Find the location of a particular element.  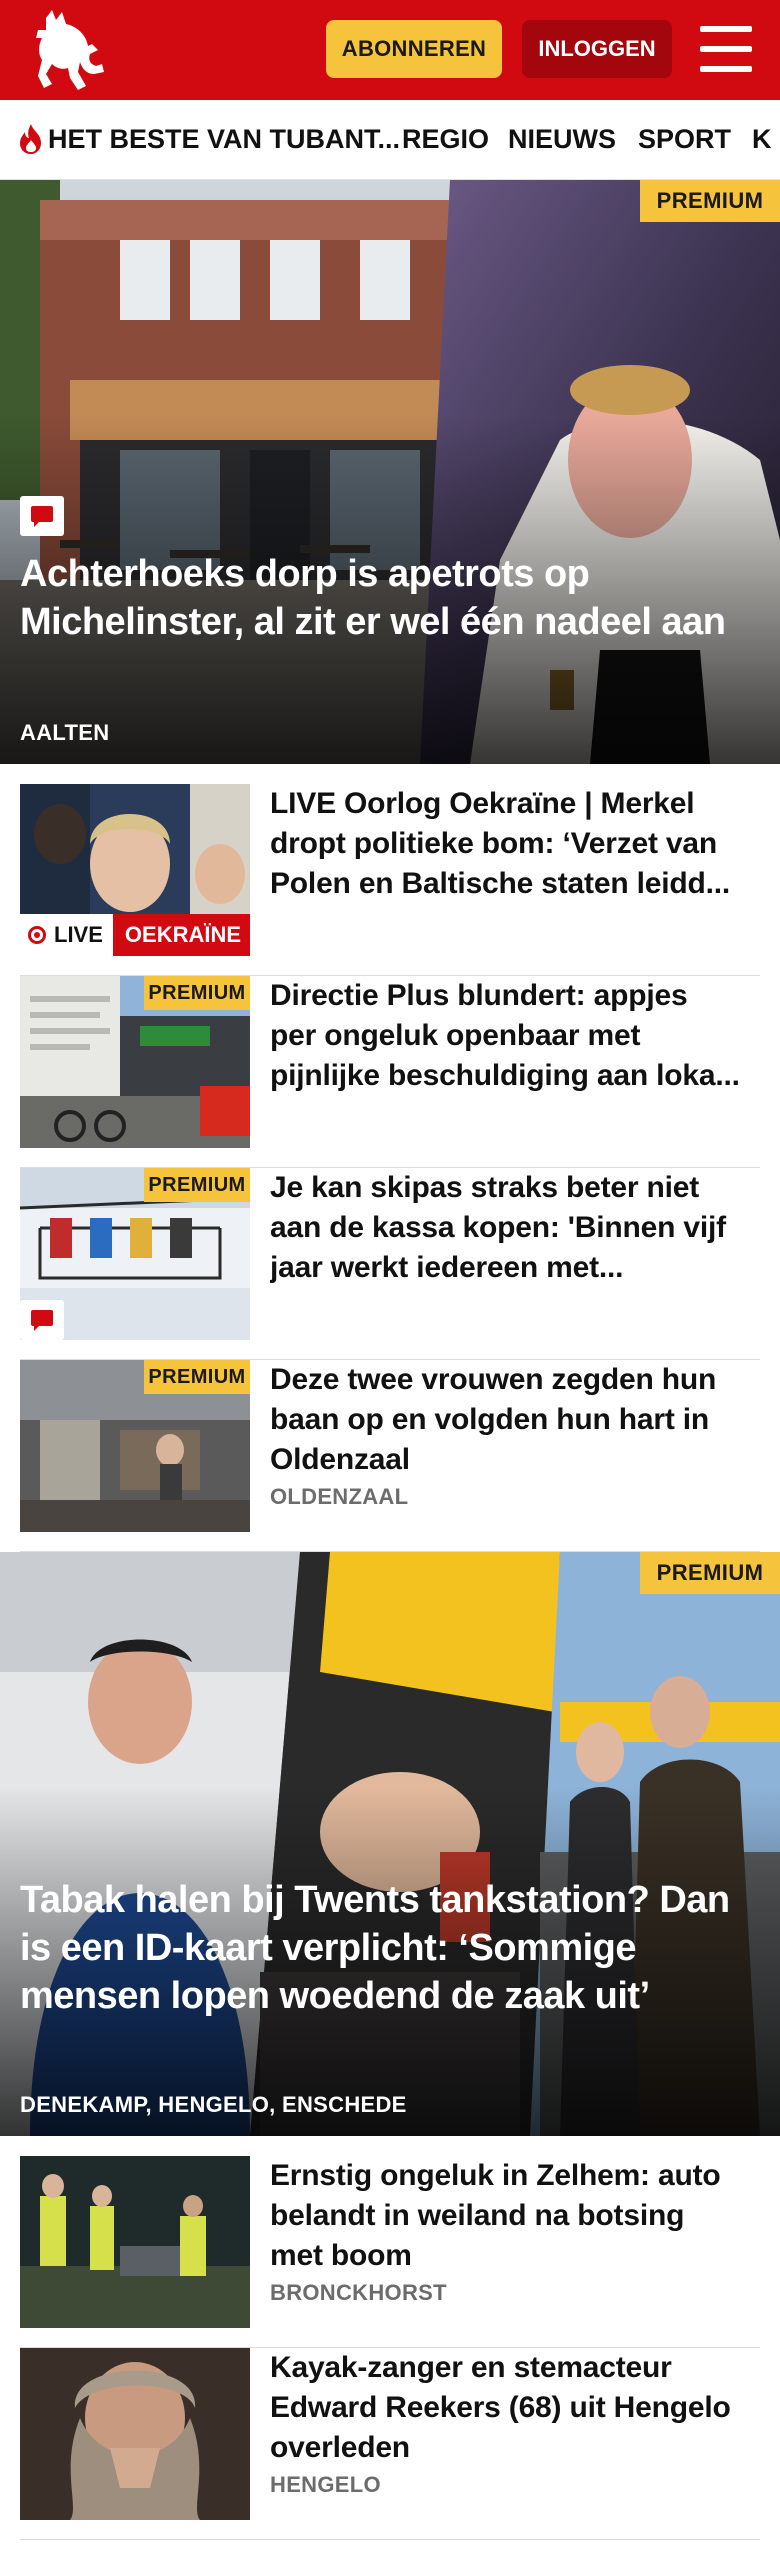

live-dot-icon is located at coordinates (37, 935).